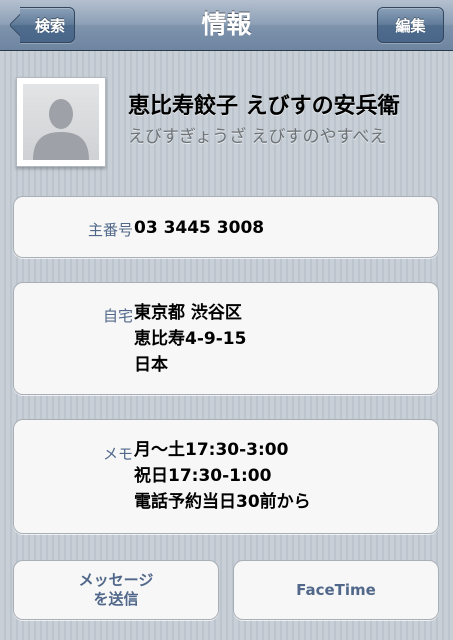  Describe the element at coordinates (117, 316) in the screenshot. I see `address-label: 自宅` at that location.